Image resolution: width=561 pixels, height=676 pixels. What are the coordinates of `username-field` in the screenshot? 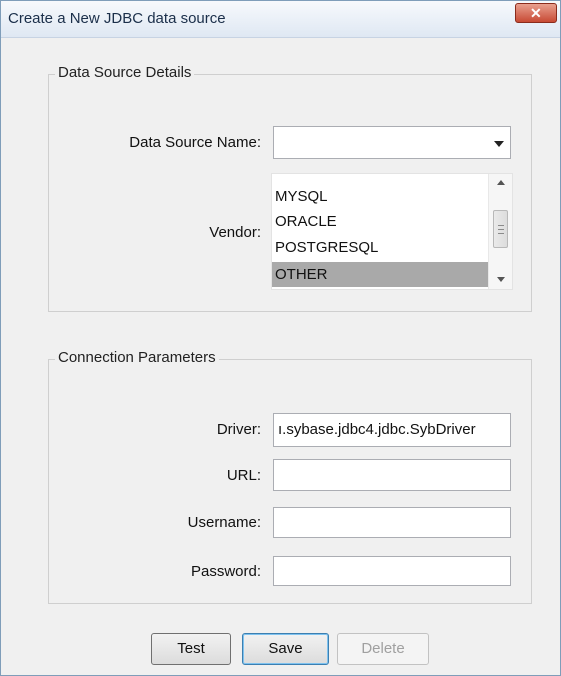 It's located at (392, 522).